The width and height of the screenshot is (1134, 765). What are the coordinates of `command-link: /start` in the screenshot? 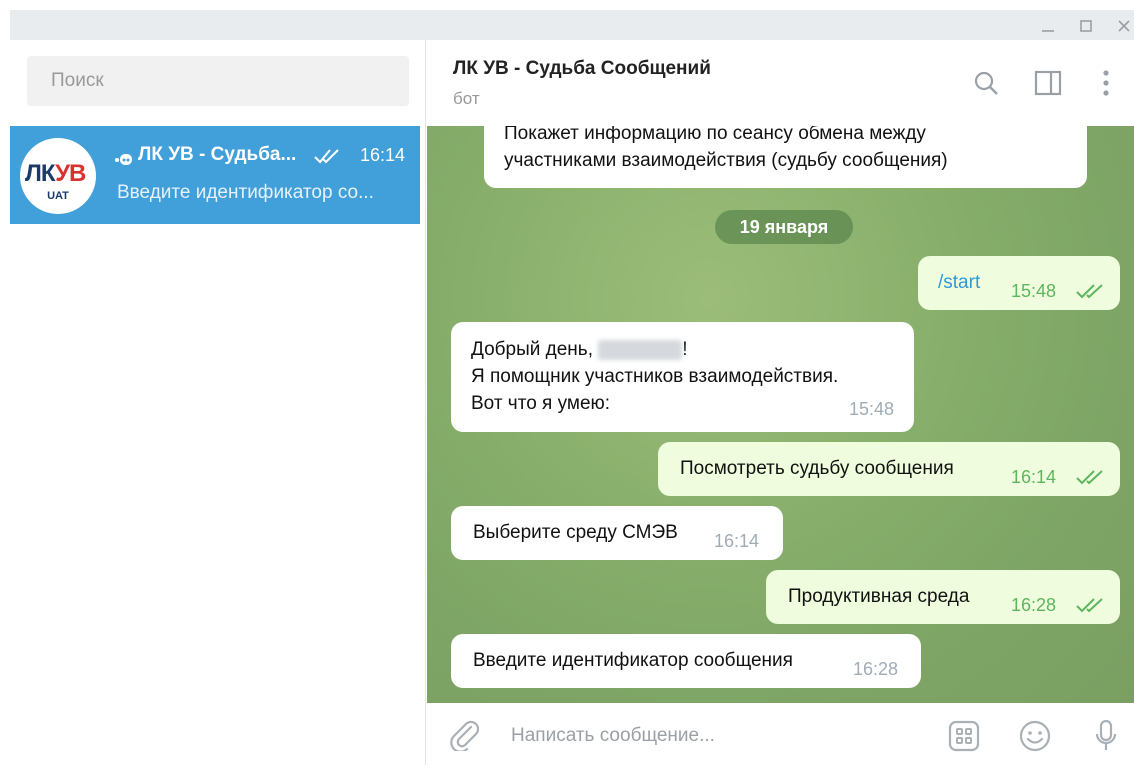 It's located at (959, 282).